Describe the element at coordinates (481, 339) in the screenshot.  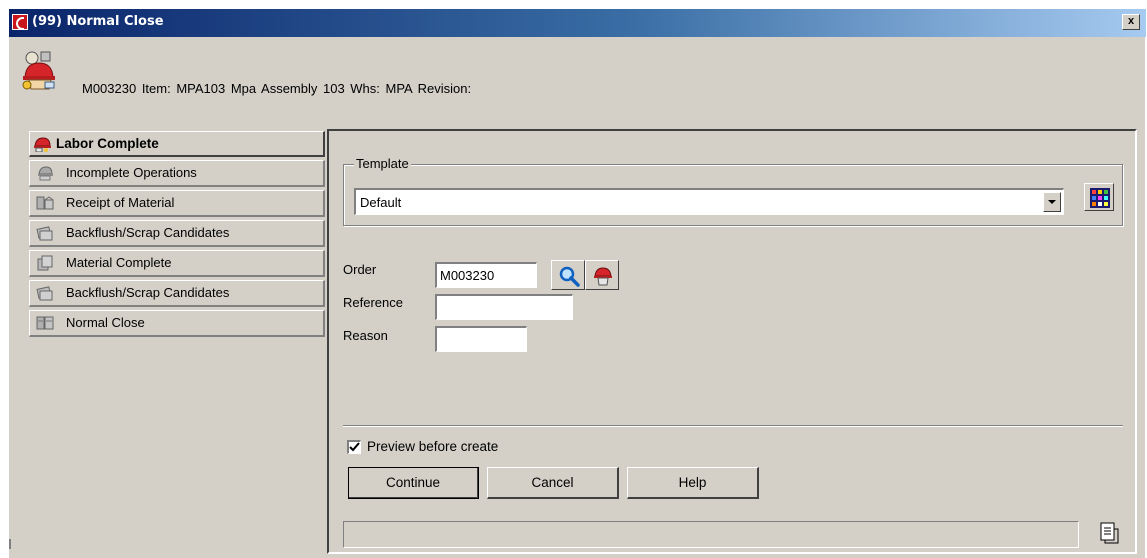
I see `reason-field` at that location.